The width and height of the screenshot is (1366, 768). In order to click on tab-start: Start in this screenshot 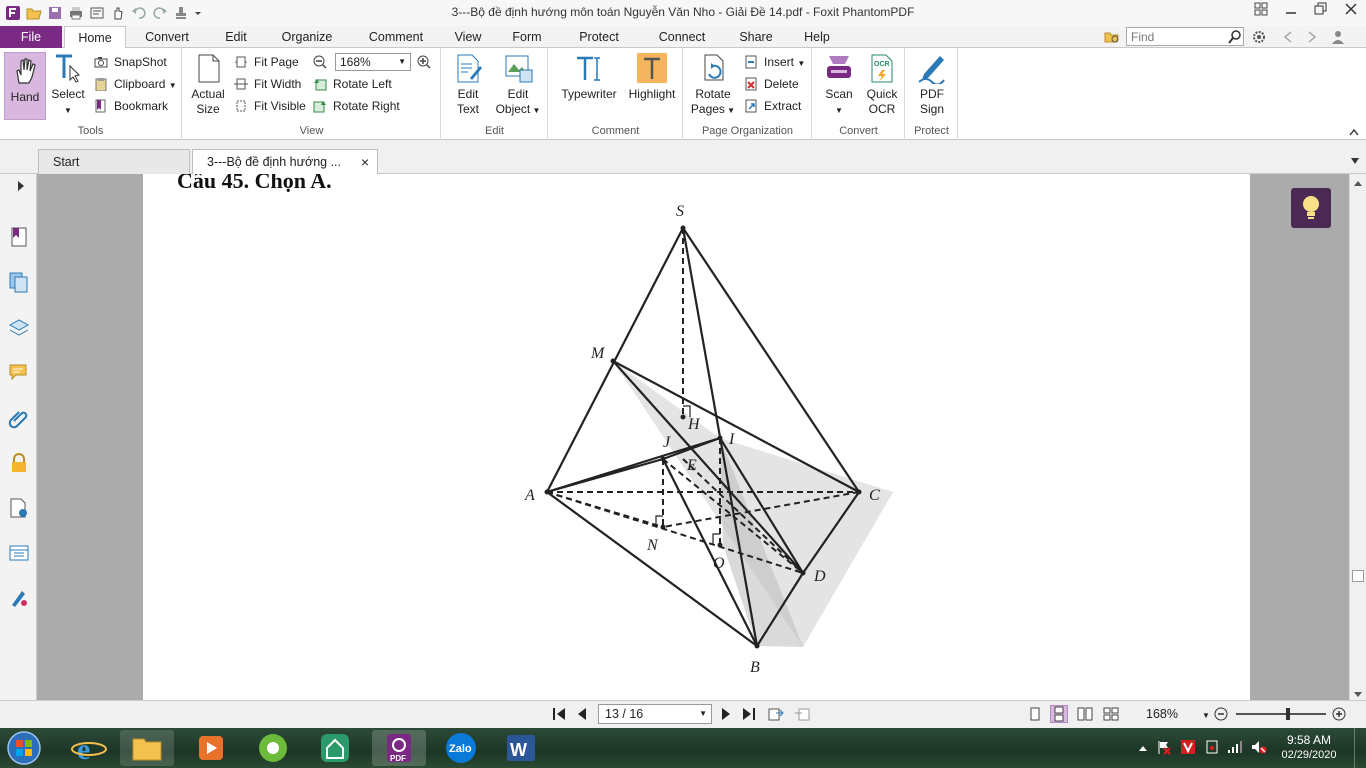, I will do `click(114, 161)`.